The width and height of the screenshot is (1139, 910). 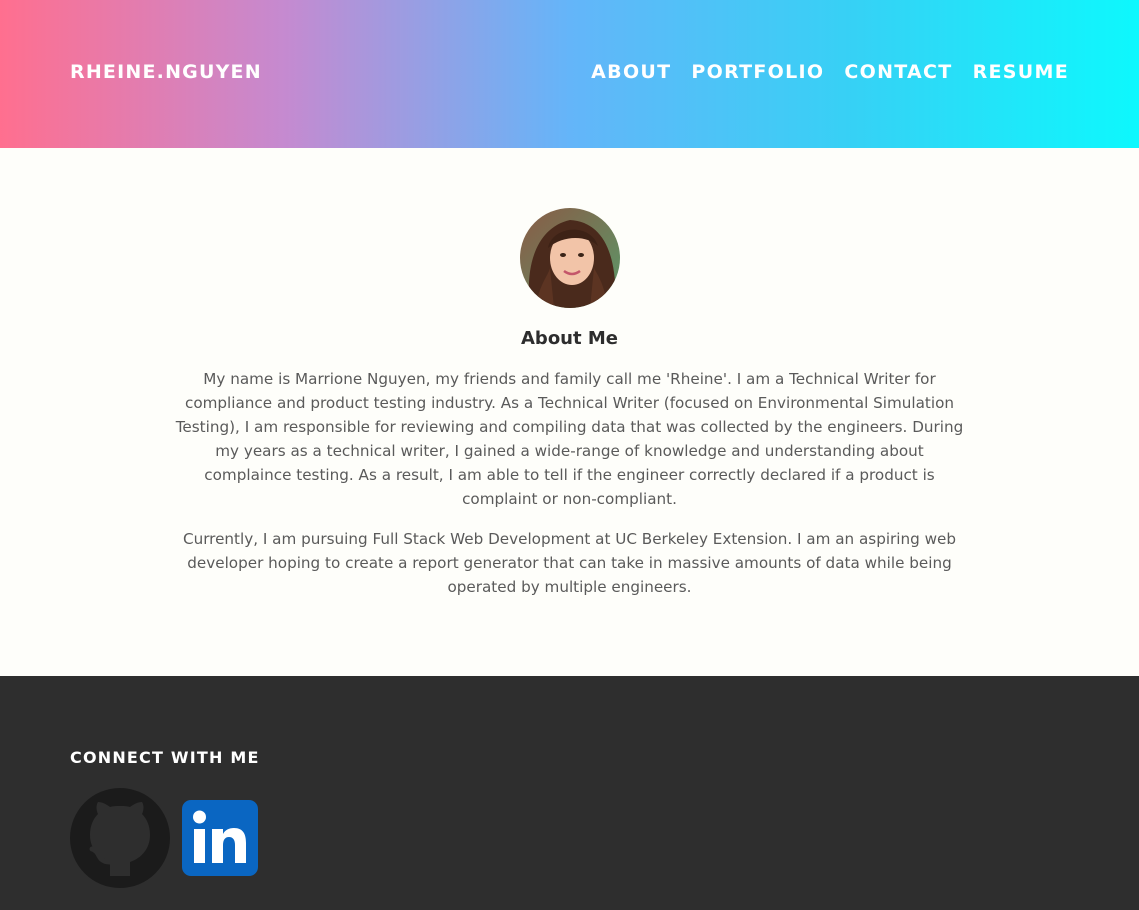 What do you see at coordinates (898, 72) in the screenshot?
I see `nav-contact: CONTACT` at bounding box center [898, 72].